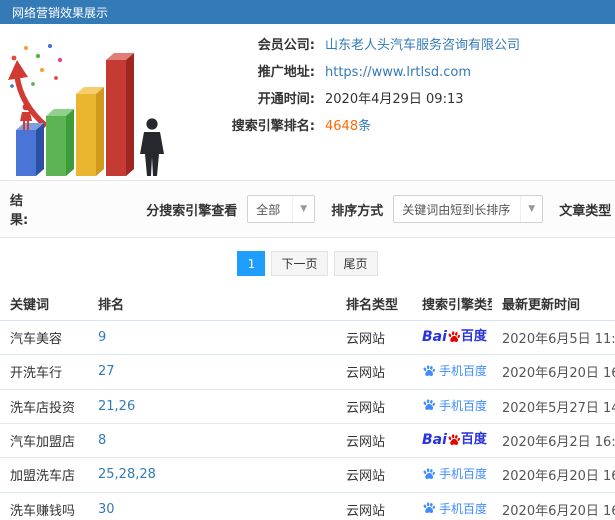 This screenshot has height=520, width=615. I want to click on time-cell: 2020年6月2日 16:12, so click(553, 440).